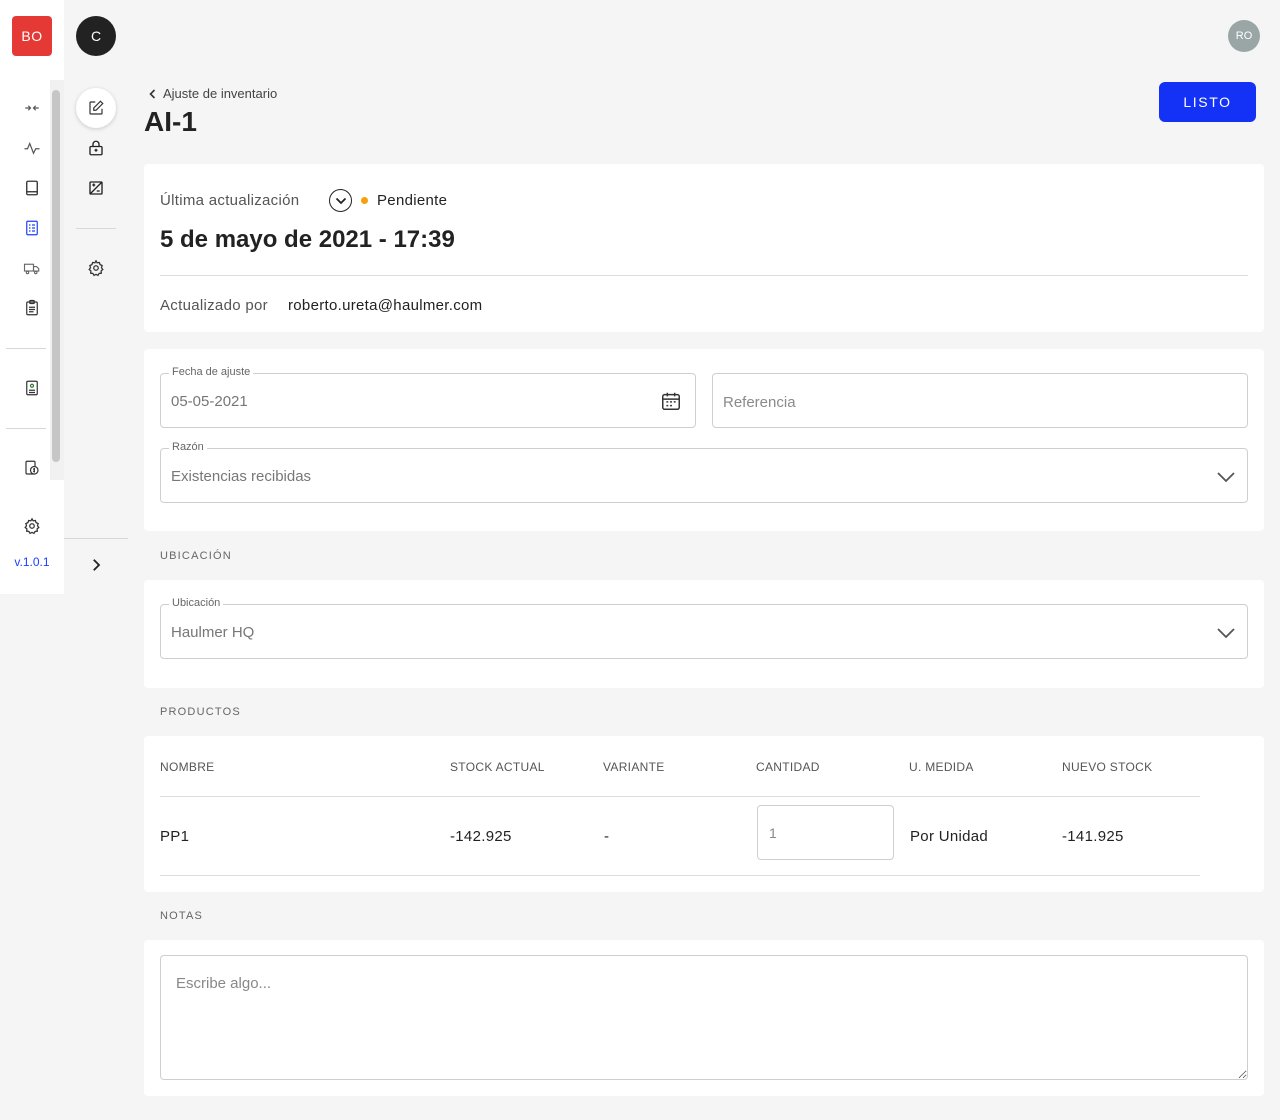 This screenshot has height=1120, width=1280. I want to click on product-variant: -, so click(607, 836).